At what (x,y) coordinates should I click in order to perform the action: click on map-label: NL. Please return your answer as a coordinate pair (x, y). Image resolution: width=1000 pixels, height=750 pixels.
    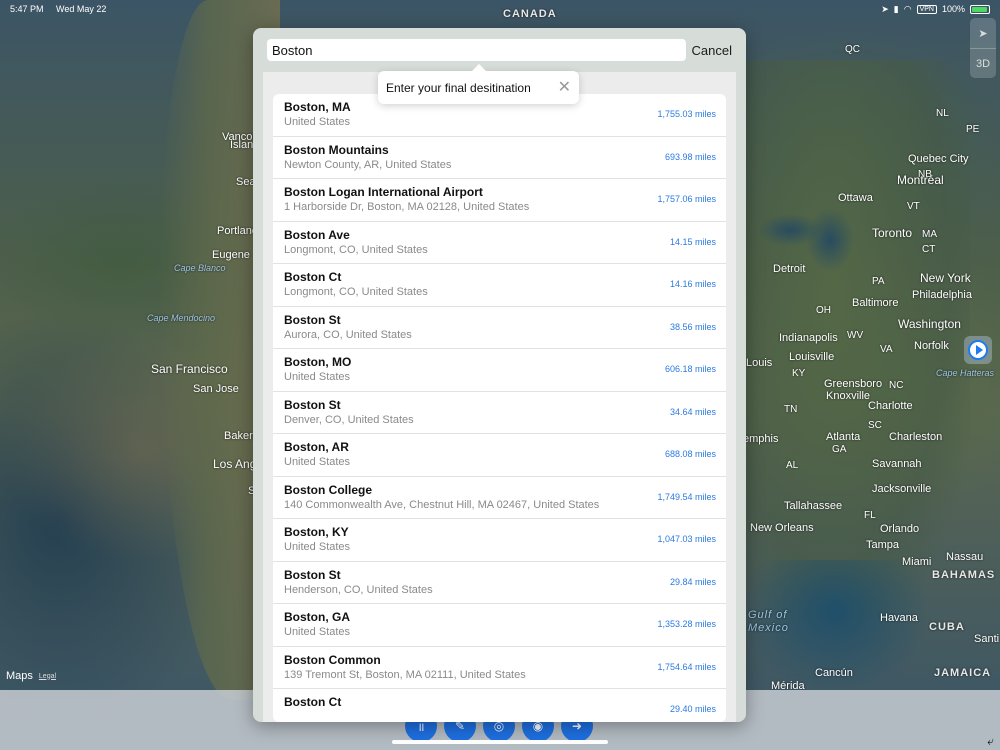
    Looking at the image, I should click on (942, 113).